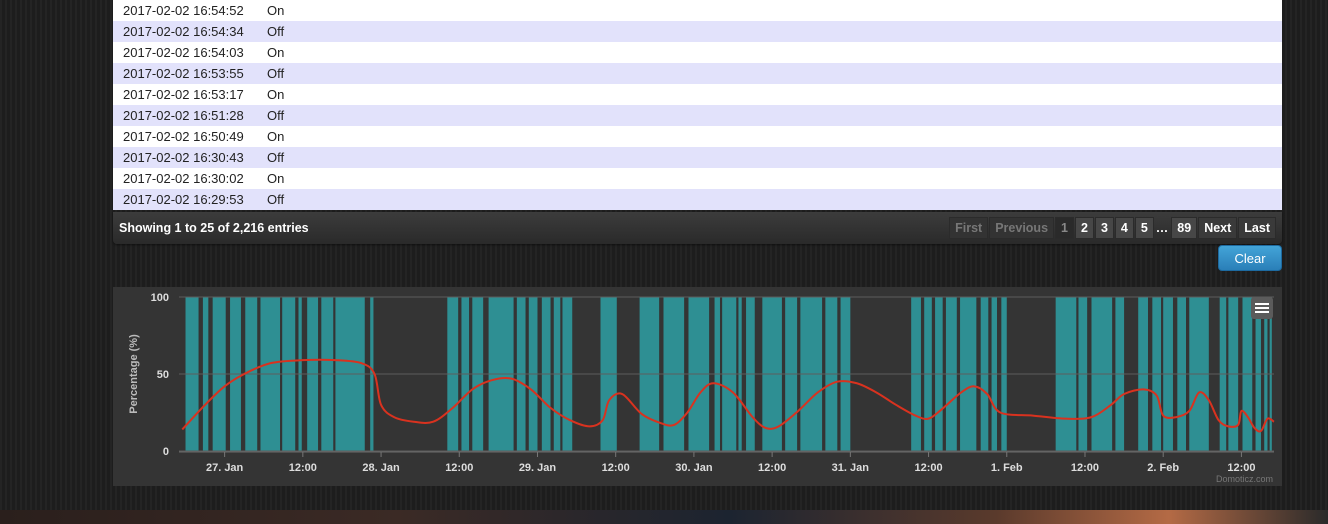 This screenshot has width=1328, height=524. What do you see at coordinates (381, 468) in the screenshot?
I see `x-tick-label: 28. Jan` at bounding box center [381, 468].